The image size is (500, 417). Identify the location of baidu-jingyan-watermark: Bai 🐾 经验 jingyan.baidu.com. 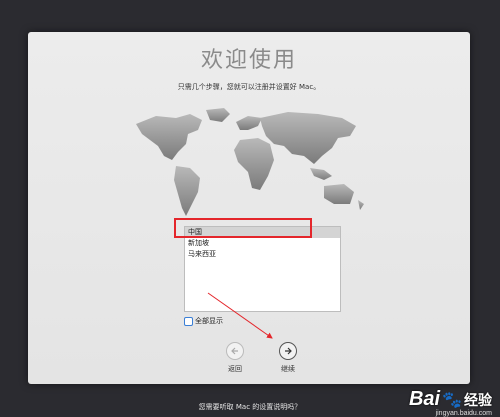
(450, 402).